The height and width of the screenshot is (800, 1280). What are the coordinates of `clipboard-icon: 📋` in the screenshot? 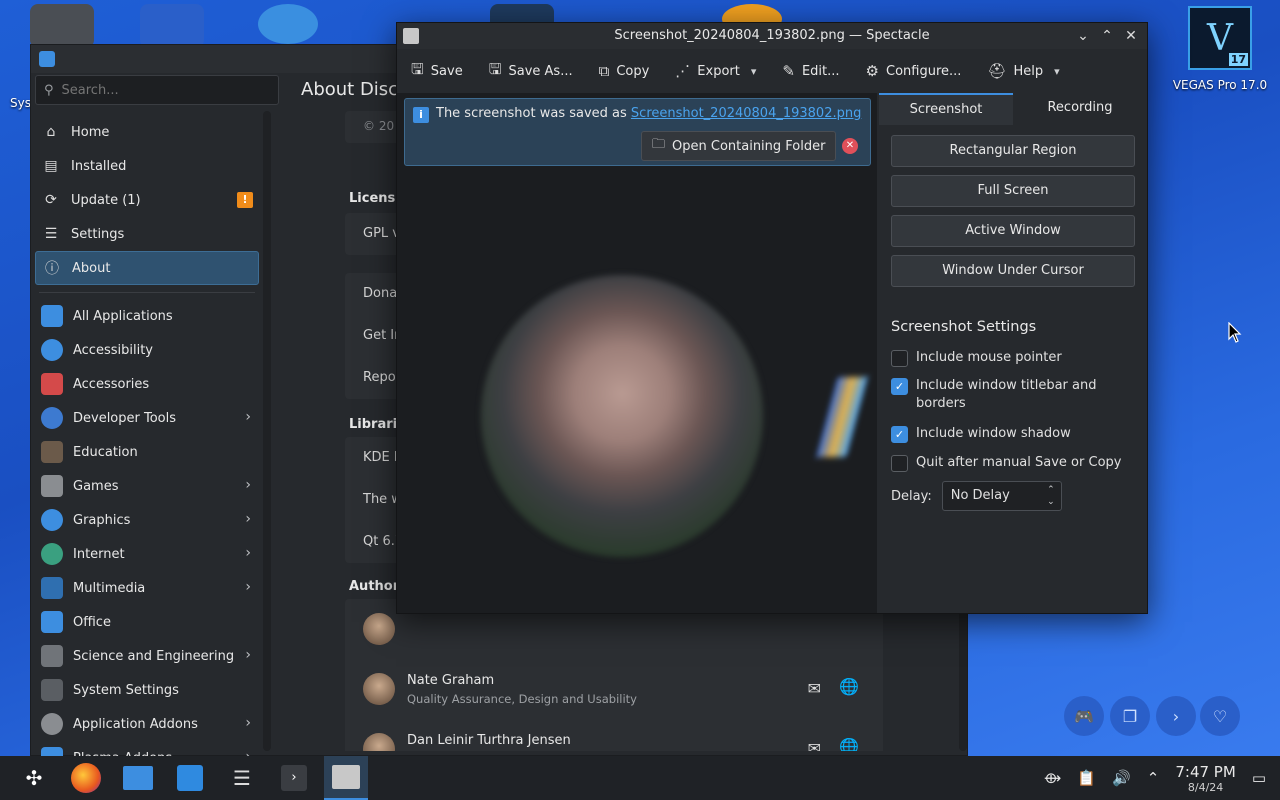 It's located at (1086, 778).